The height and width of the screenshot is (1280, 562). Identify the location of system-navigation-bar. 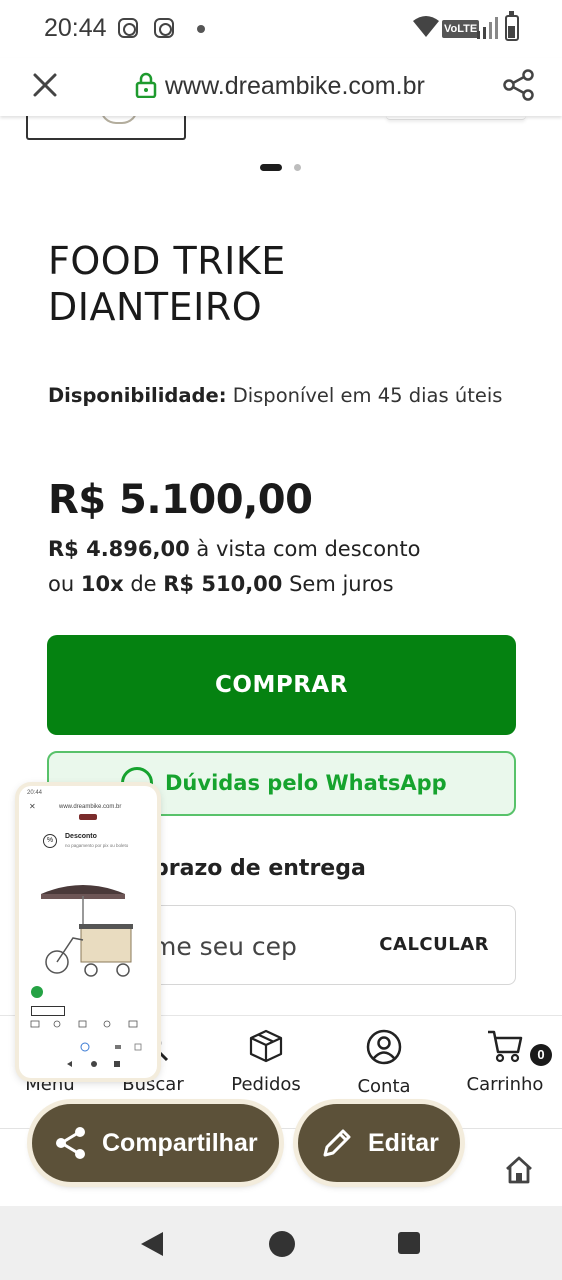
(281, 1243).